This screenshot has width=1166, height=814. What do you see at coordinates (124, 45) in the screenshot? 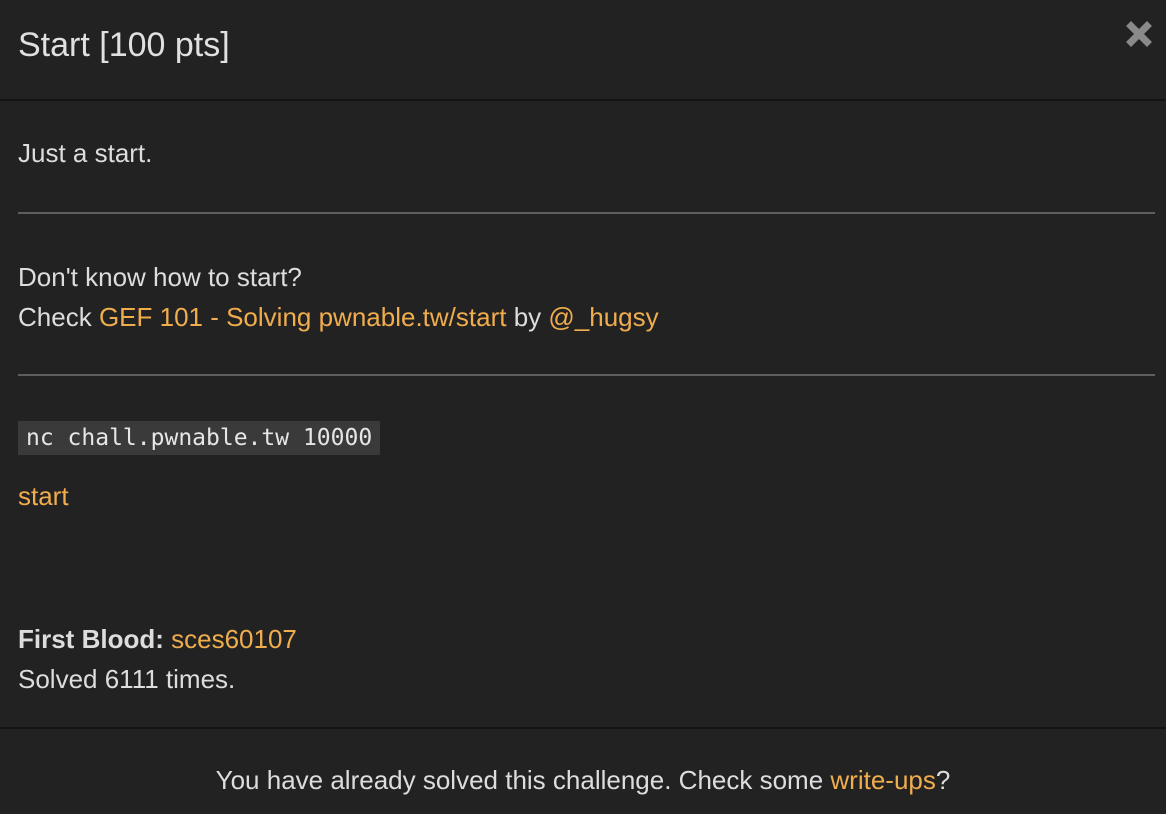
I see `modal-title: Start [100 pts]` at bounding box center [124, 45].